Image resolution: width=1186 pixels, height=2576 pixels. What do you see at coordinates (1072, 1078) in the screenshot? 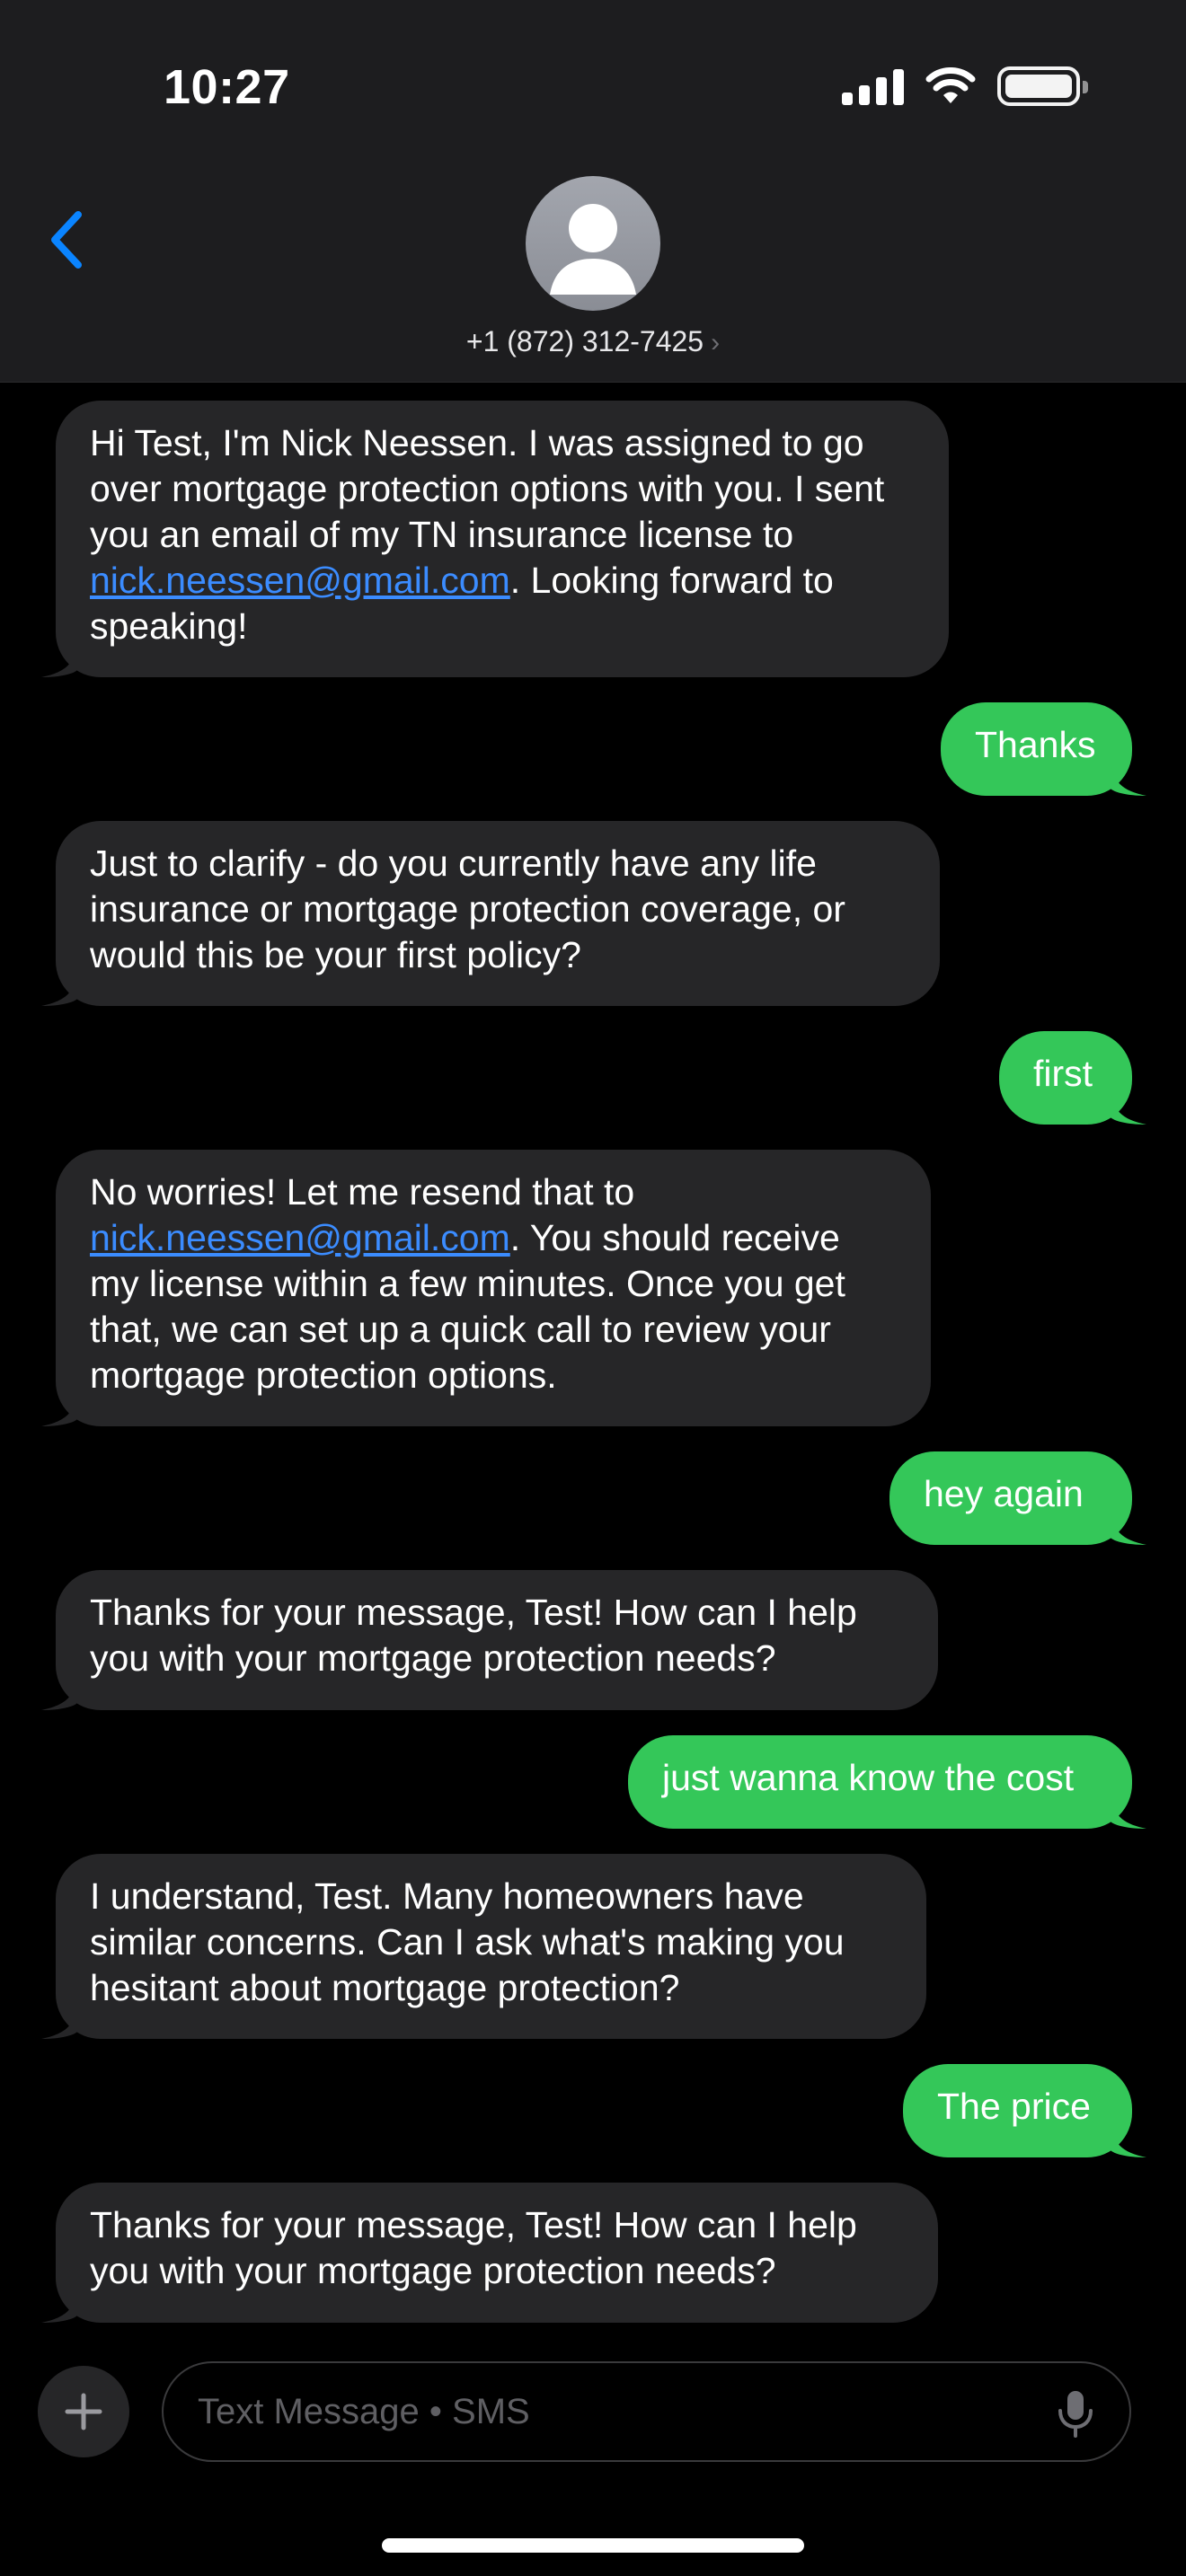
I see `message-bubble-outgoing: first` at bounding box center [1072, 1078].